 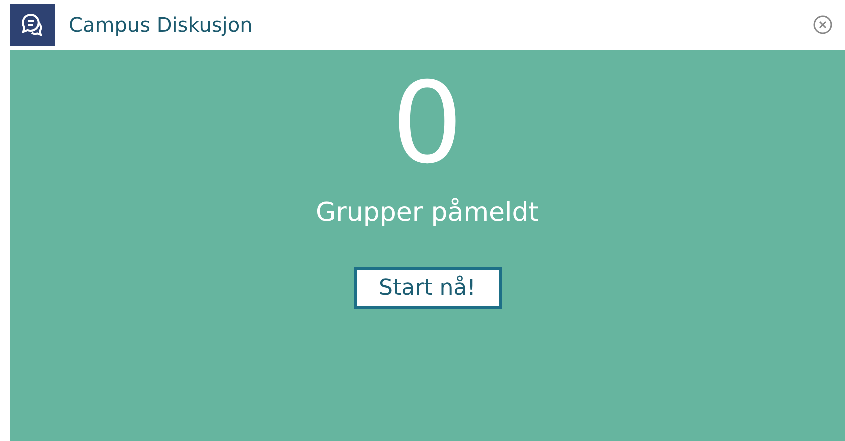 What do you see at coordinates (428, 288) in the screenshot?
I see `start-button: Start nå!` at bounding box center [428, 288].